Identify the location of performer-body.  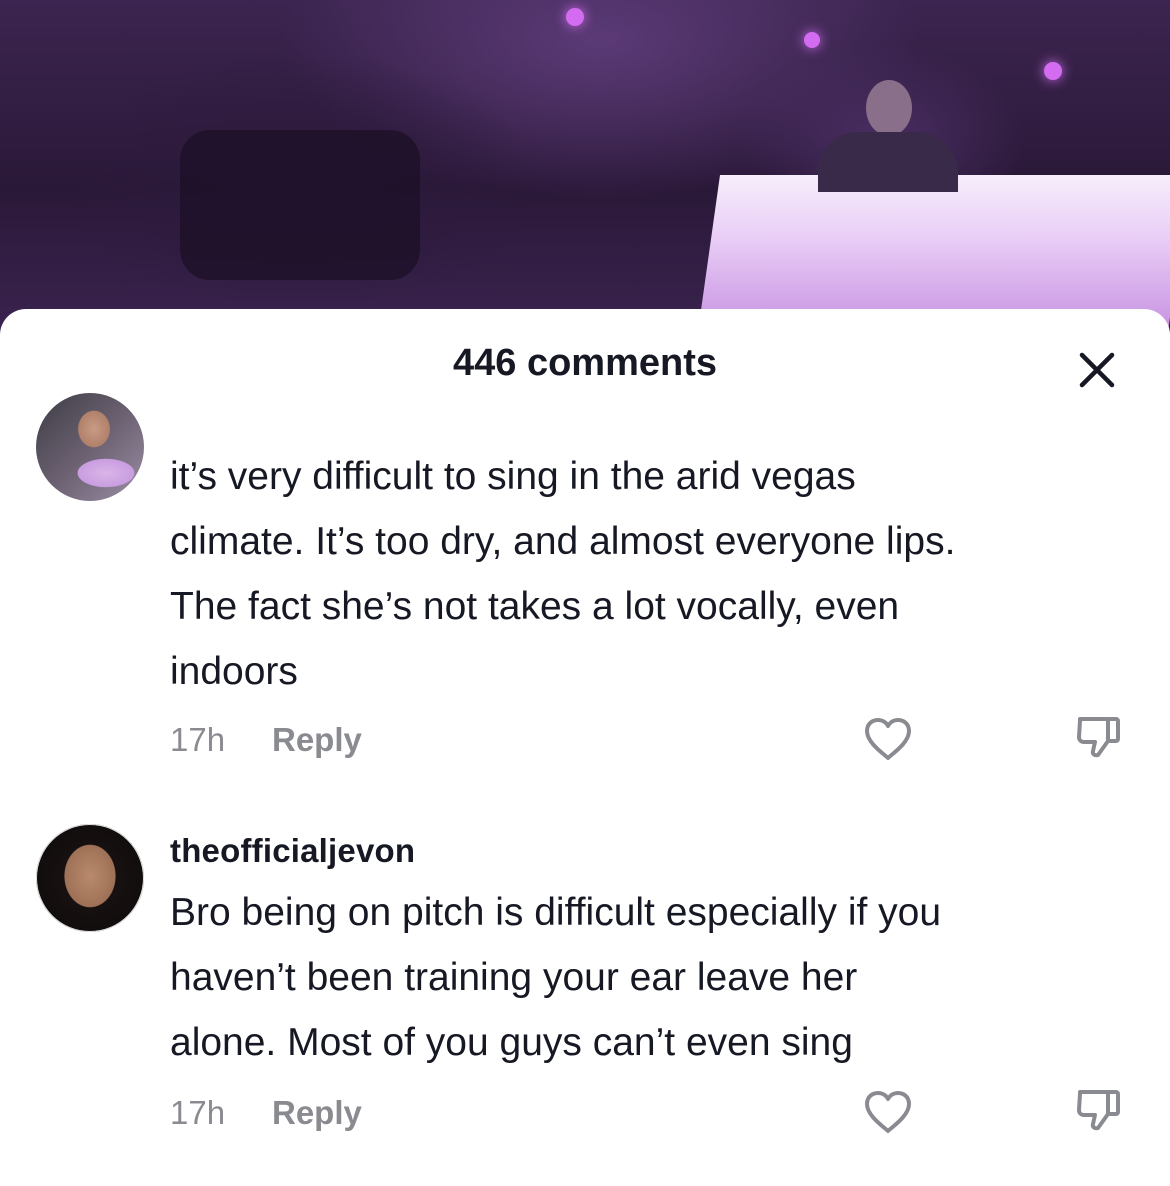
(888, 162).